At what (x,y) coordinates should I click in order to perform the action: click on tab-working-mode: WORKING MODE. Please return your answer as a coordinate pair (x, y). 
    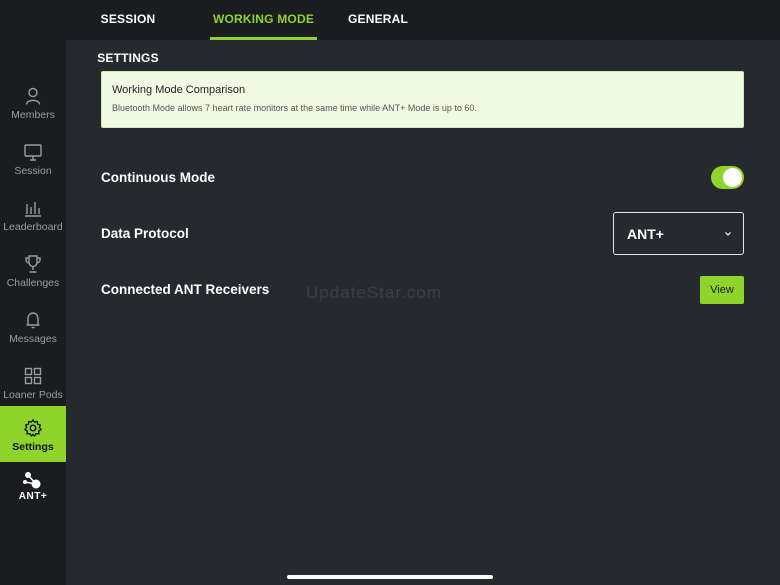
    Looking at the image, I should click on (263, 20).